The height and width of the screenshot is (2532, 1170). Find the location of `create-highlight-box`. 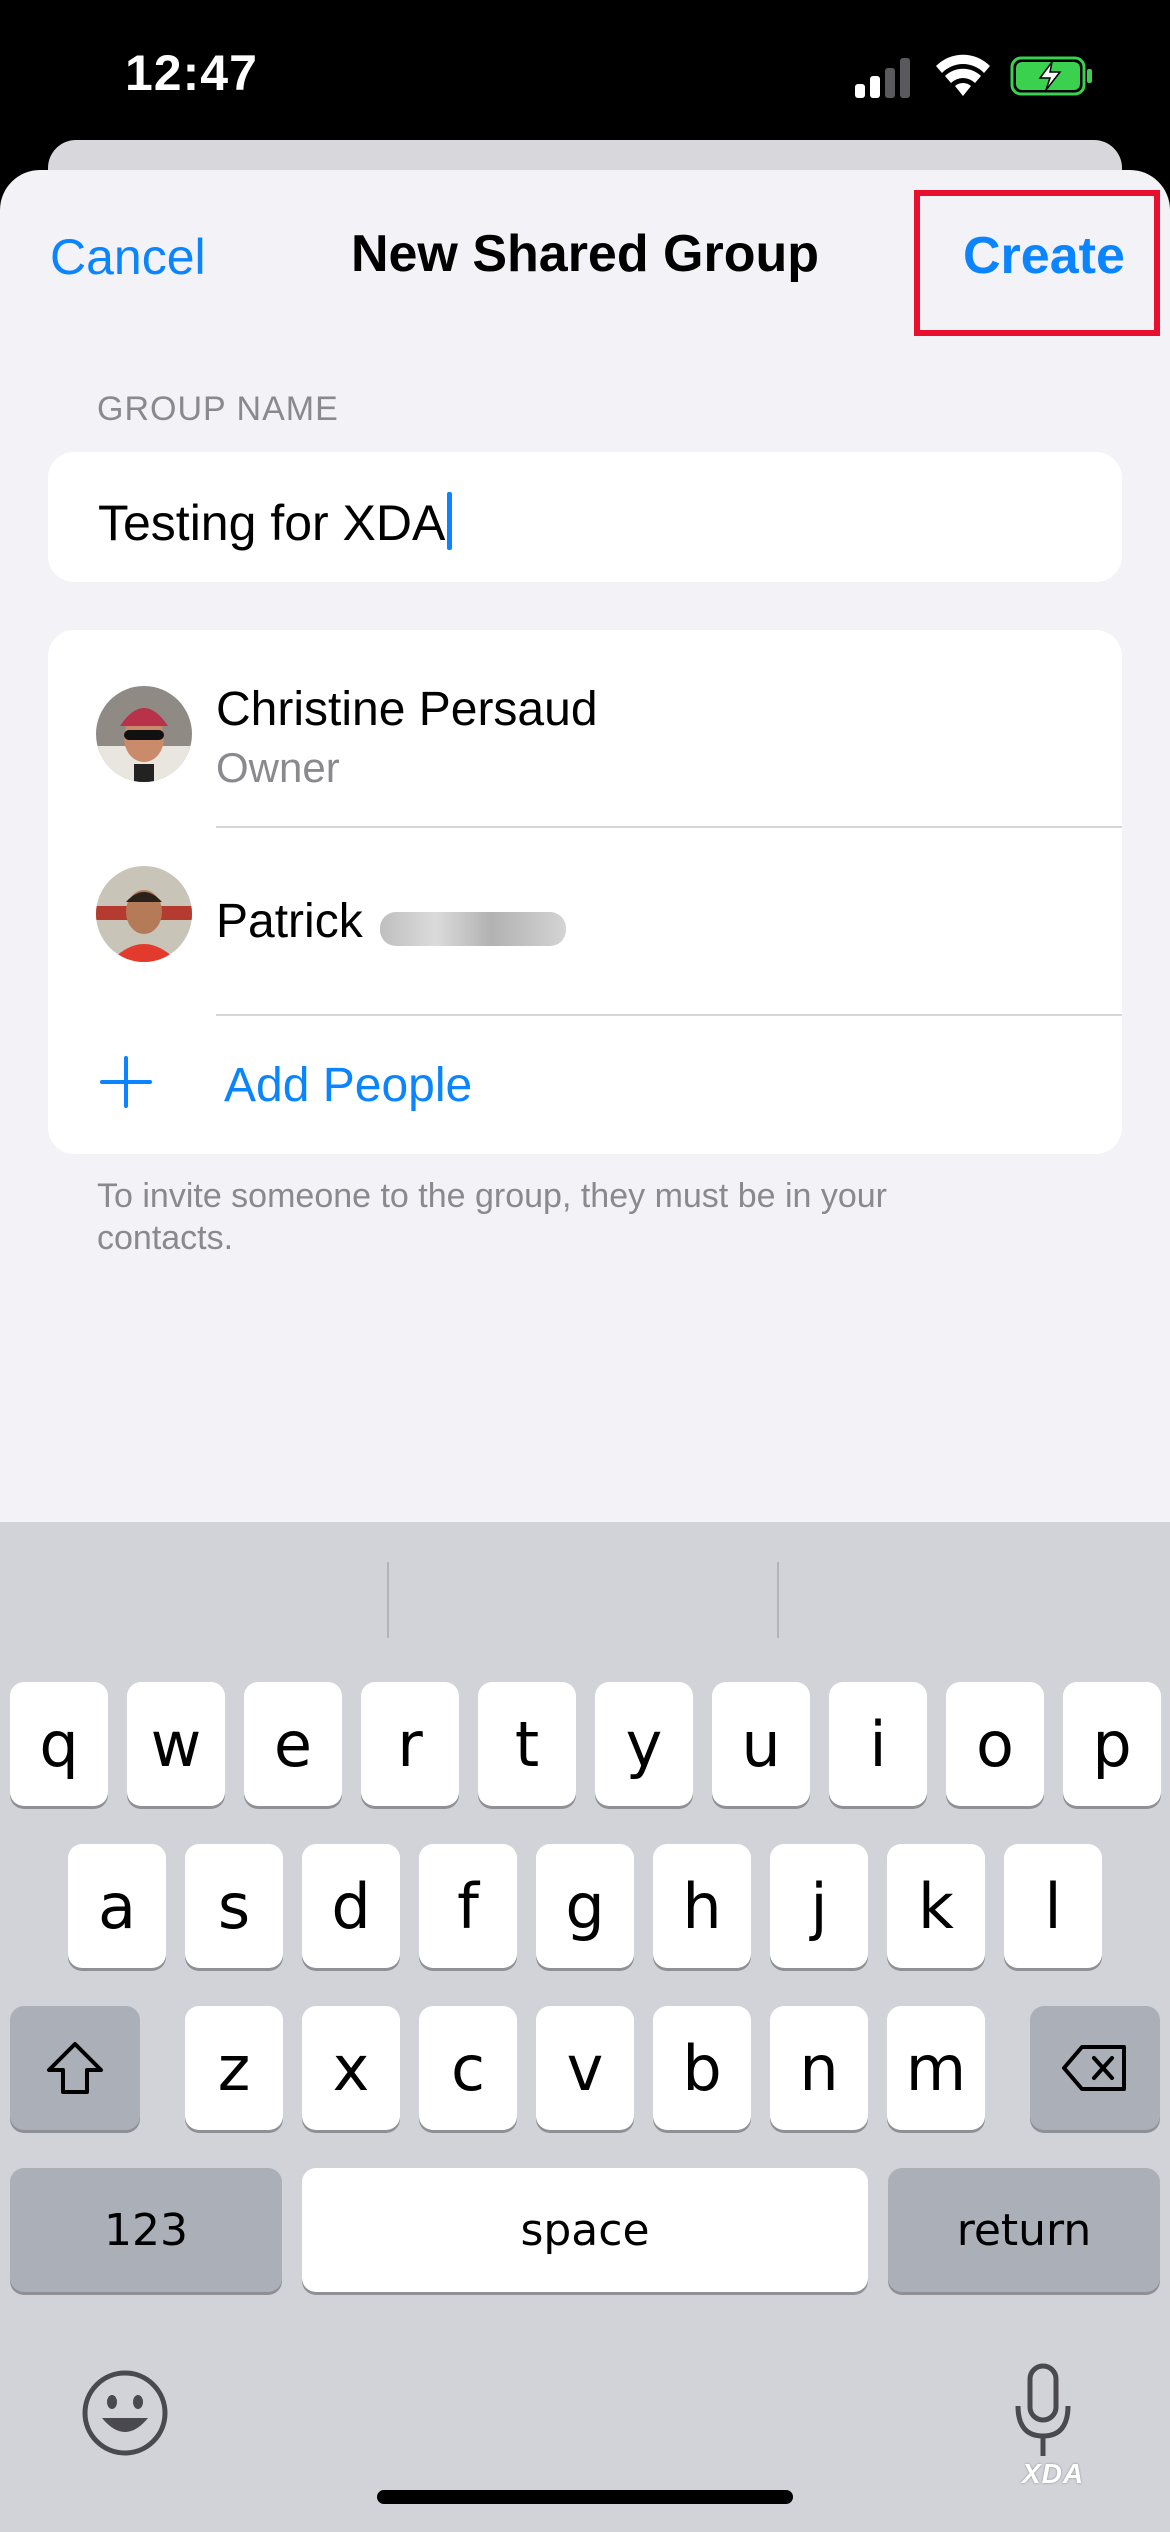

create-highlight-box is located at coordinates (1037, 263).